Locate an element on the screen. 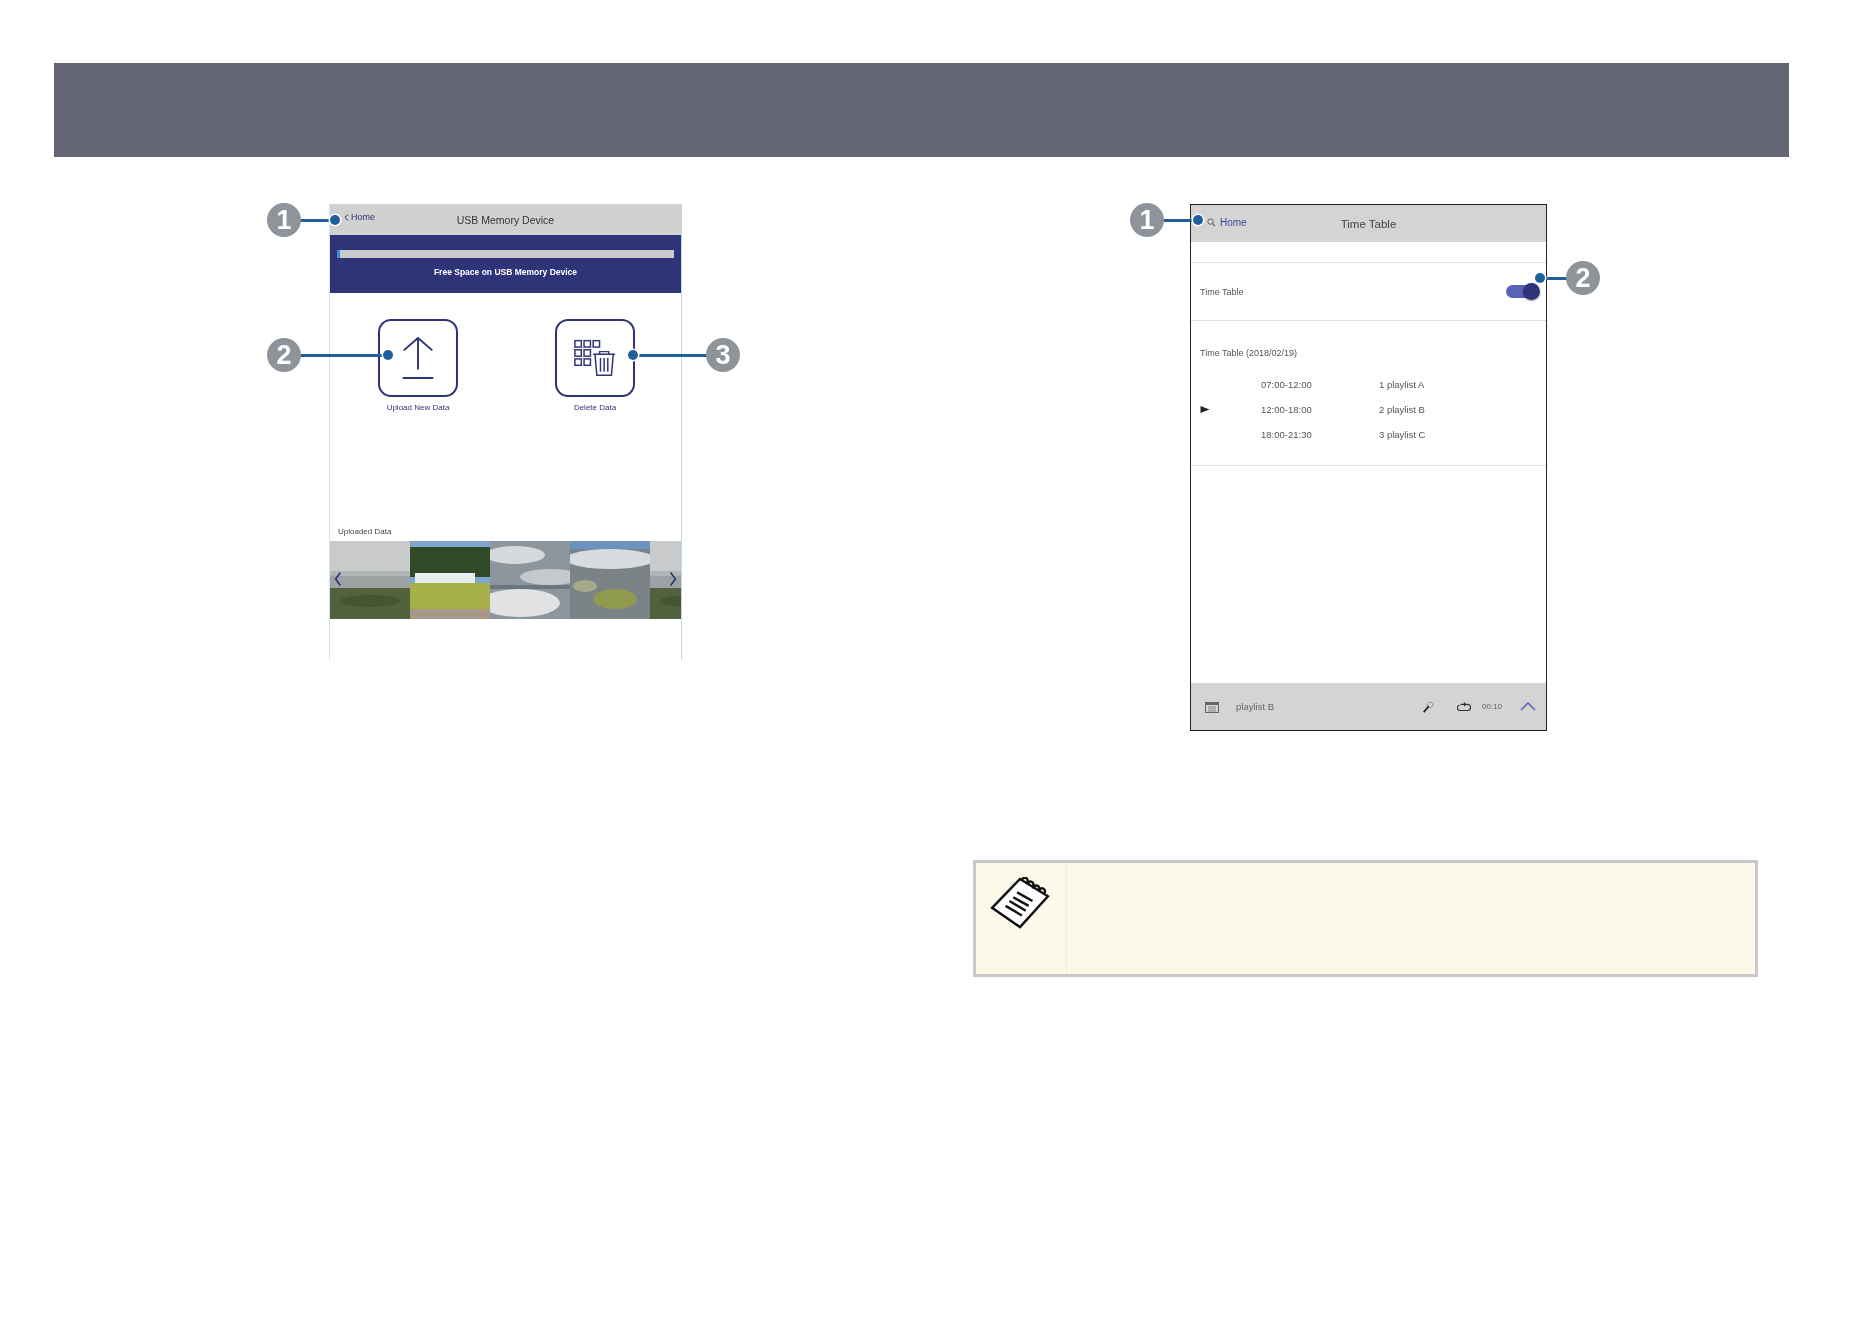 This screenshot has width=1872, height=1324. playlist-name: 2 playlist B is located at coordinates (1402, 409).